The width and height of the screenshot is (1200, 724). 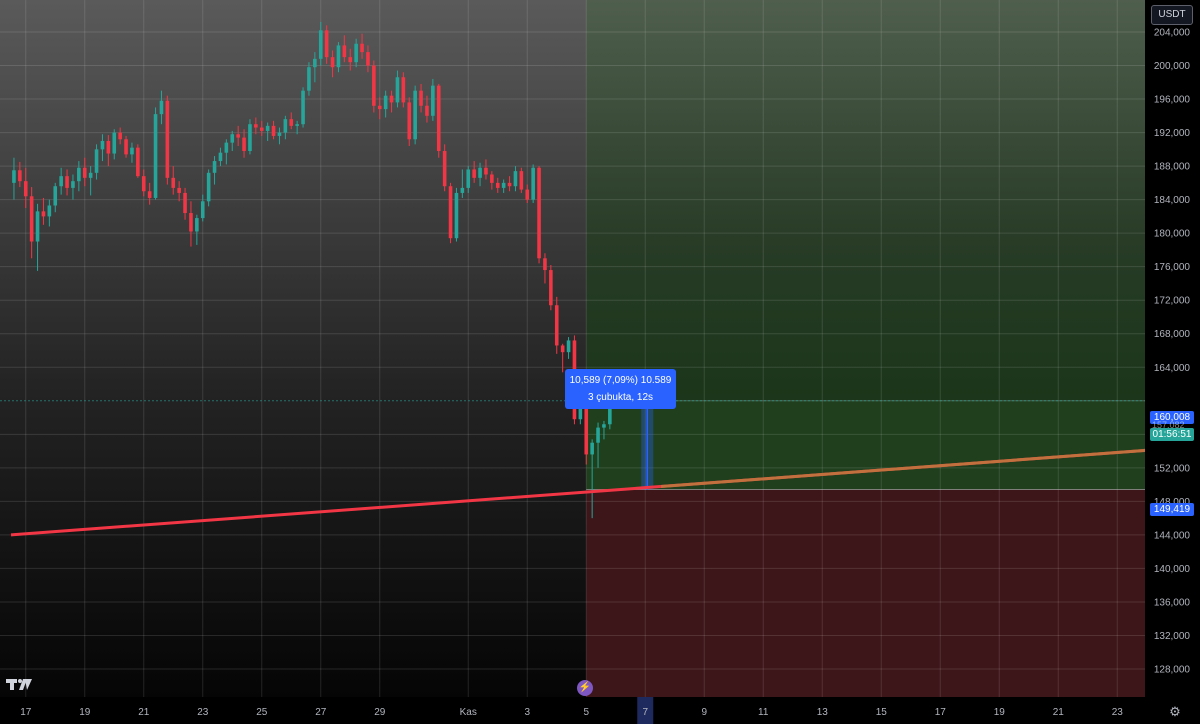 I want to click on y-tick-label: 176,000, so click(x=1172, y=267).